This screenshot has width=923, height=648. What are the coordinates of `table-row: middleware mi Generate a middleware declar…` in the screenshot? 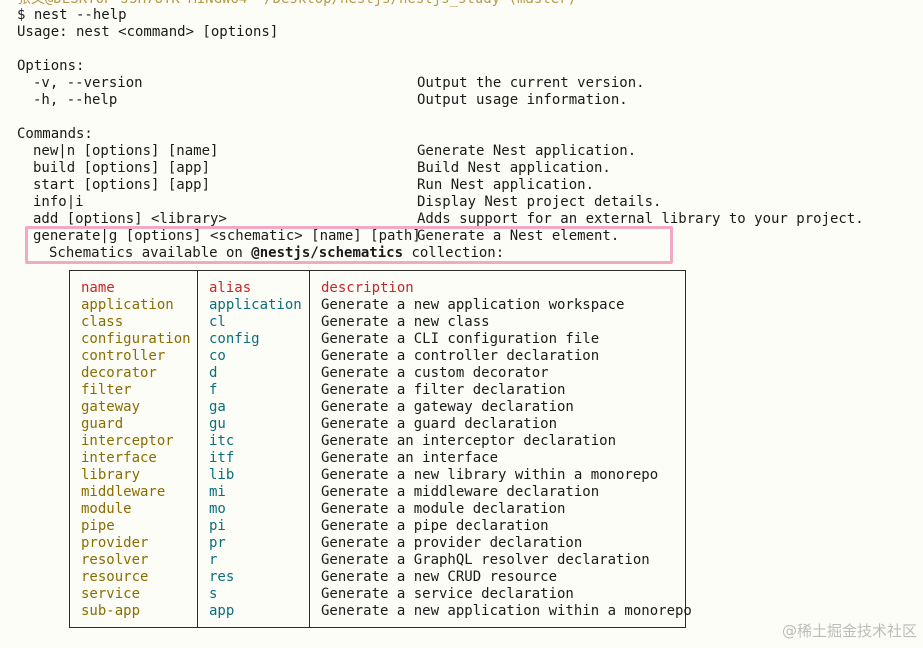 It's located at (377, 492).